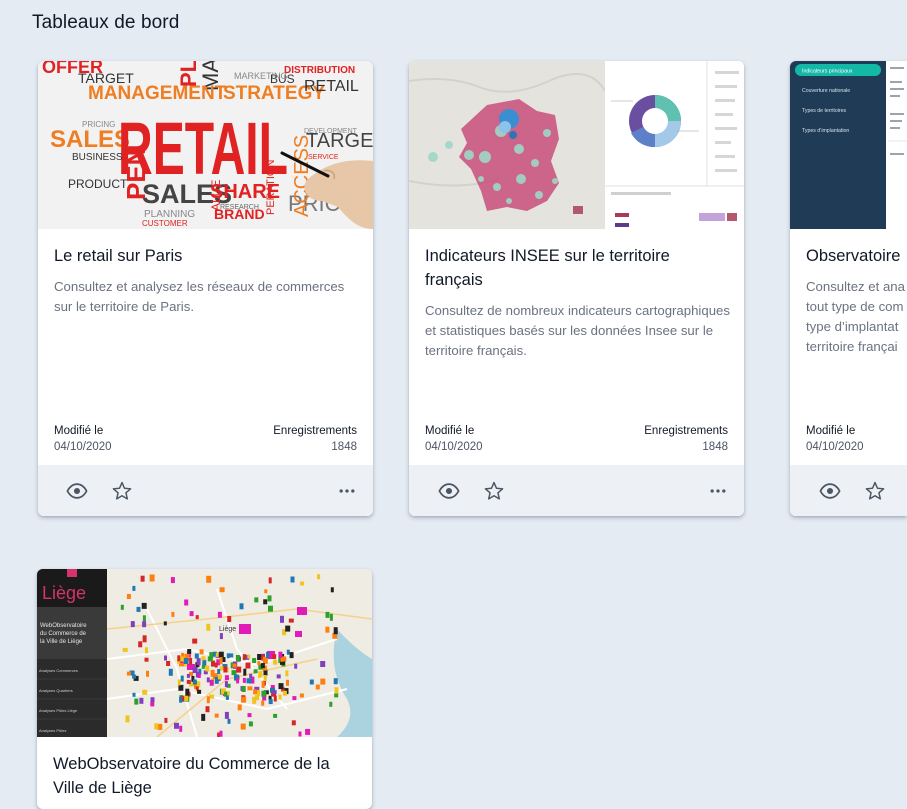 The height and width of the screenshot is (809, 907). I want to click on card-thumbnail, so click(576, 145).